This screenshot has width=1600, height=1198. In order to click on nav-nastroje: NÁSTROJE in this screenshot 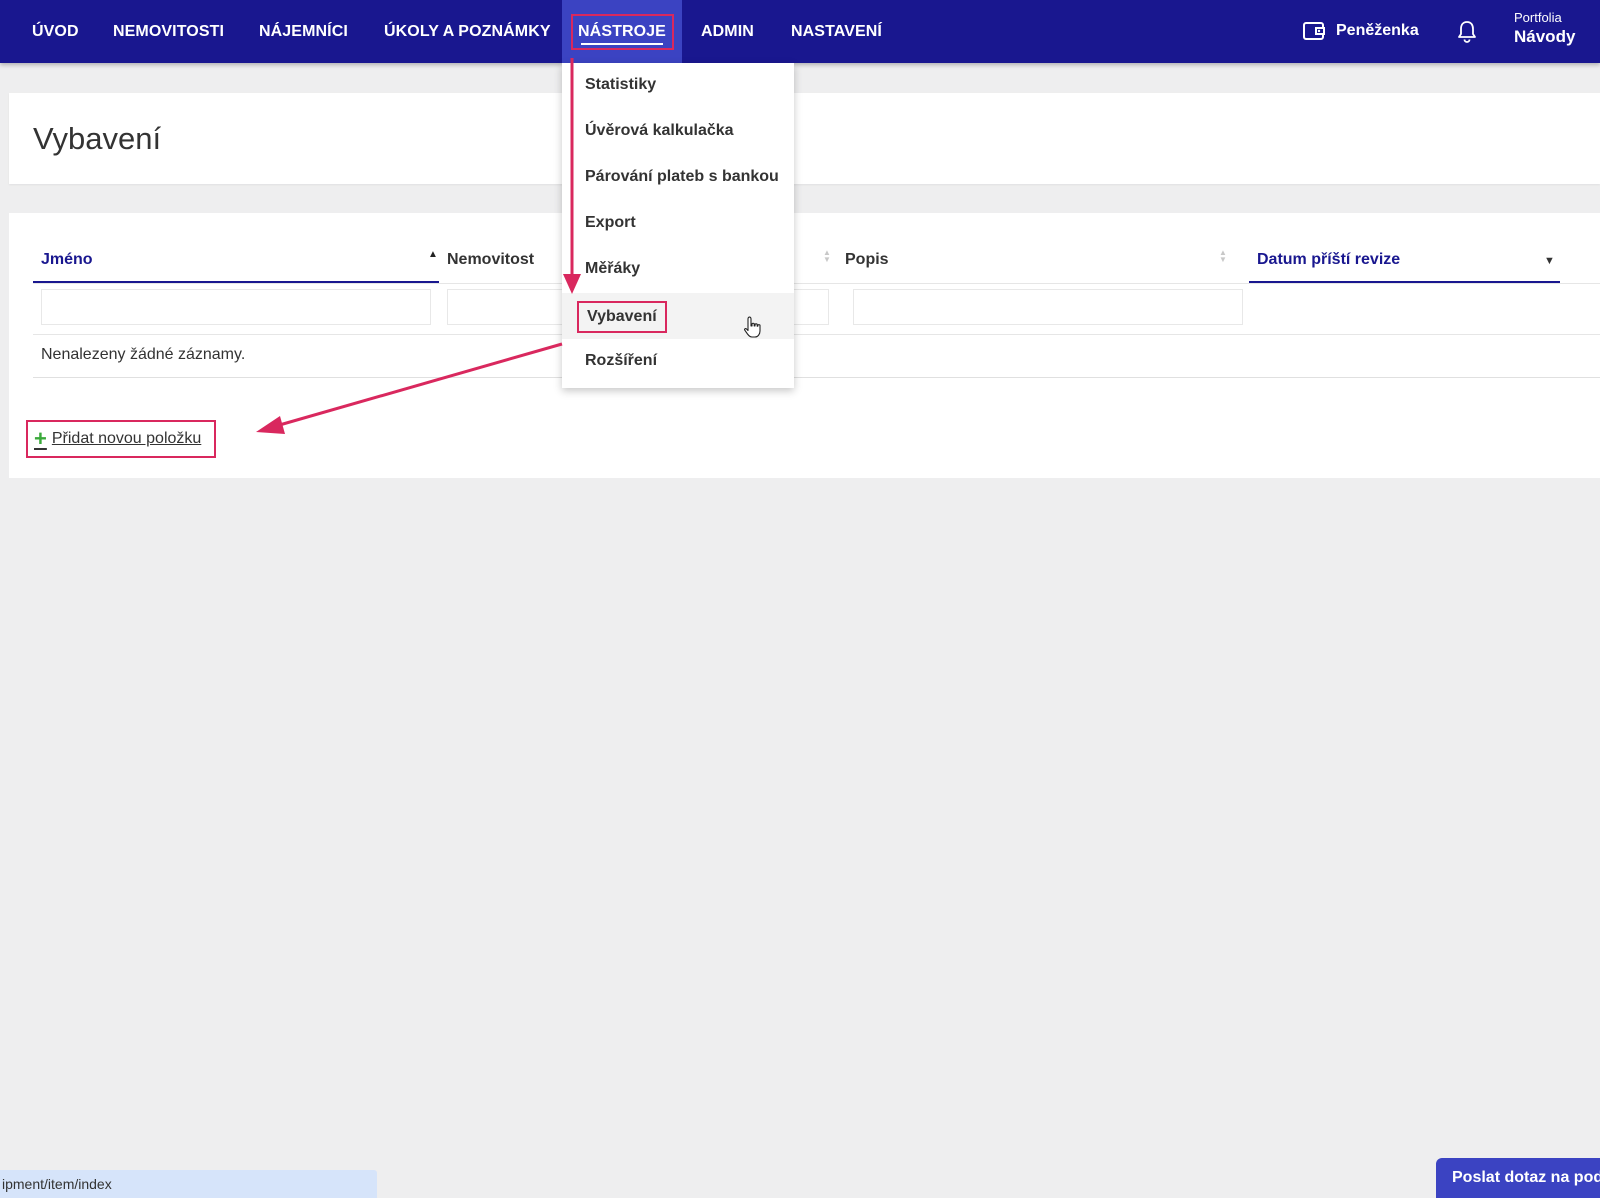, I will do `click(622, 31)`.